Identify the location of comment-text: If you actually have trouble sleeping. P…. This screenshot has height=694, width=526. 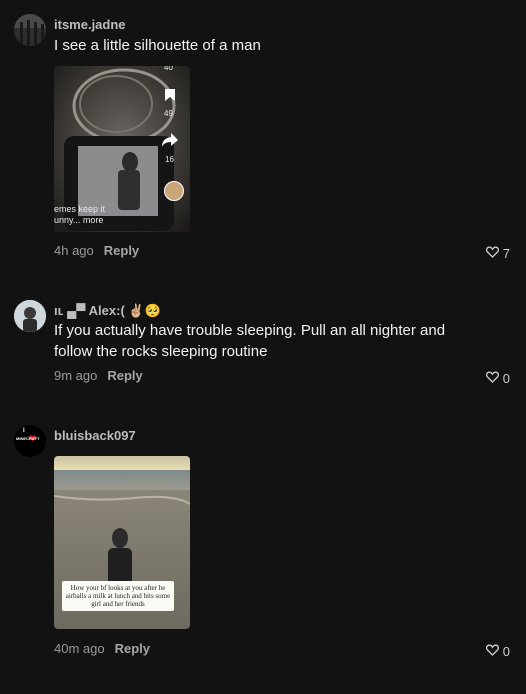
(274, 341).